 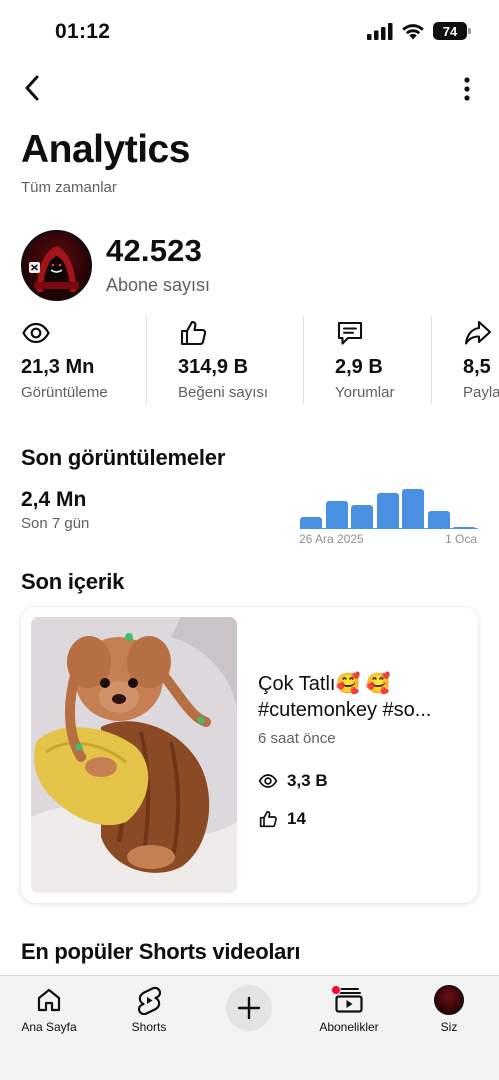 I want to click on video-title-line-1: Çok Tatlı🥰 🥰, so click(x=324, y=684).